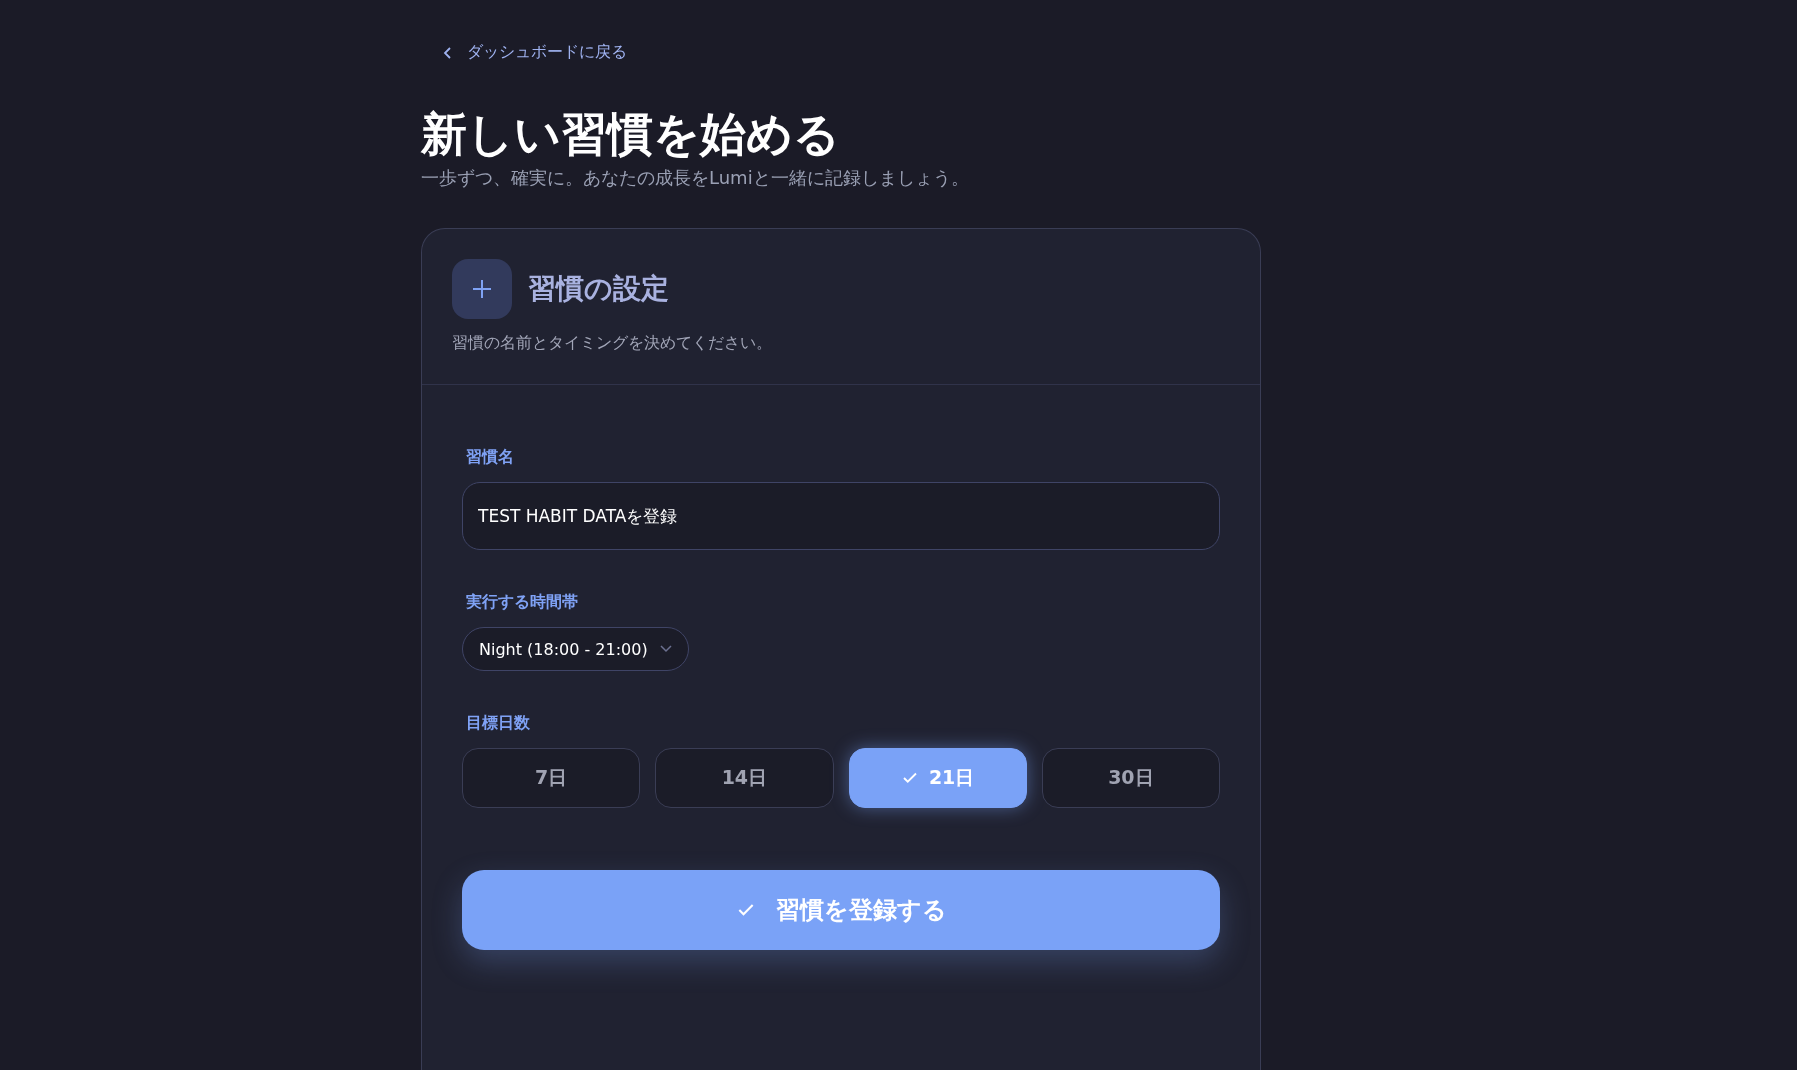 This screenshot has width=1797, height=1070. What do you see at coordinates (612, 344) in the screenshot?
I see `card-description: 習慣の名前とタイミングを決めてください。` at bounding box center [612, 344].